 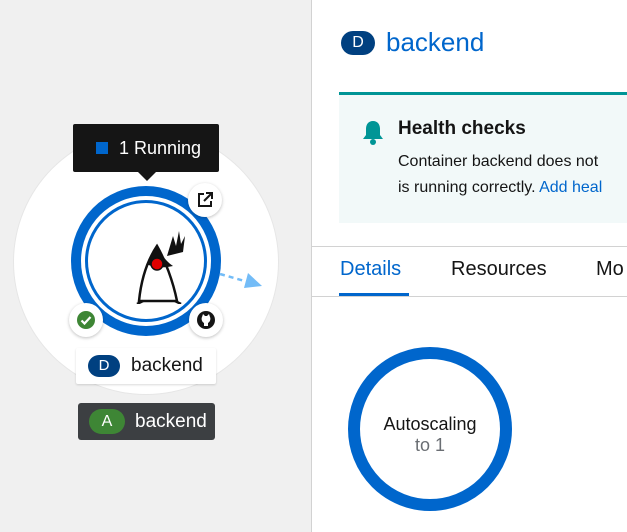 What do you see at coordinates (370, 269) in the screenshot?
I see `tab-details: Details` at bounding box center [370, 269].